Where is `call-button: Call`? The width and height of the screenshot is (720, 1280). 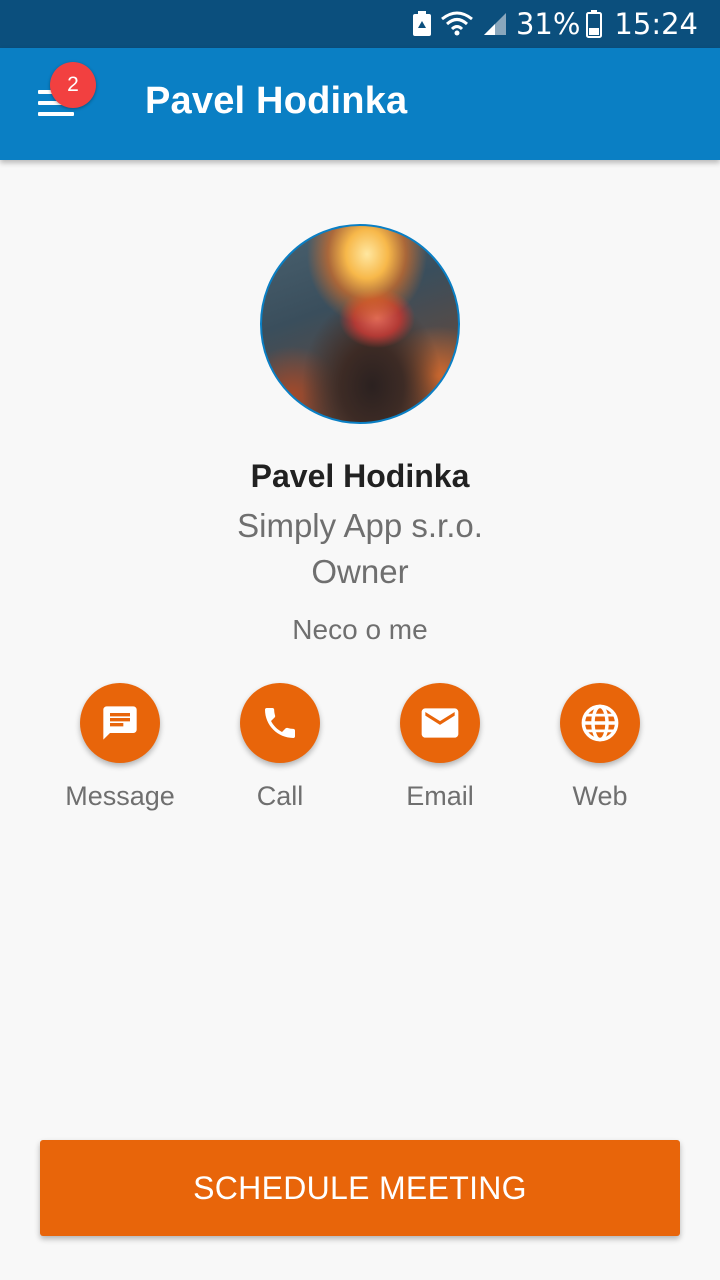
call-button: Call is located at coordinates (280, 753).